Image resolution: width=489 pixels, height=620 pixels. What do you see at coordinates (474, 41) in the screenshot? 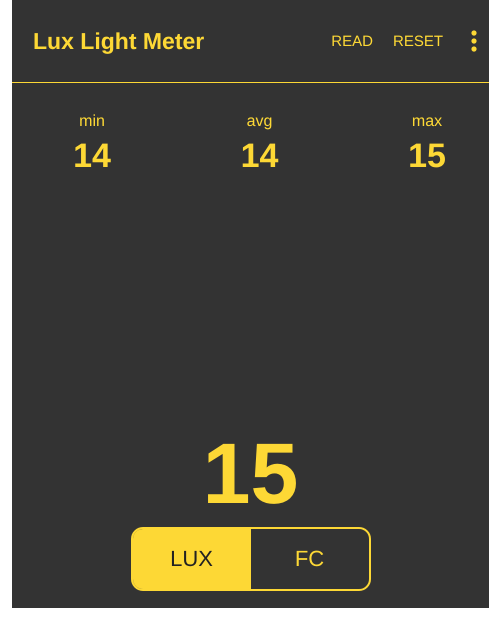
I see `more-options-icon` at bounding box center [474, 41].